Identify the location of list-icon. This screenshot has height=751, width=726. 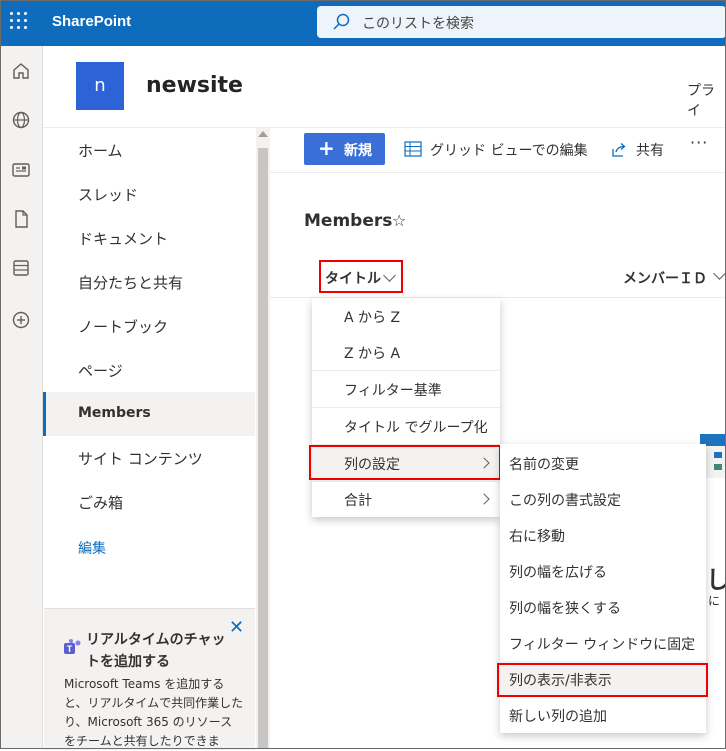
(21, 268).